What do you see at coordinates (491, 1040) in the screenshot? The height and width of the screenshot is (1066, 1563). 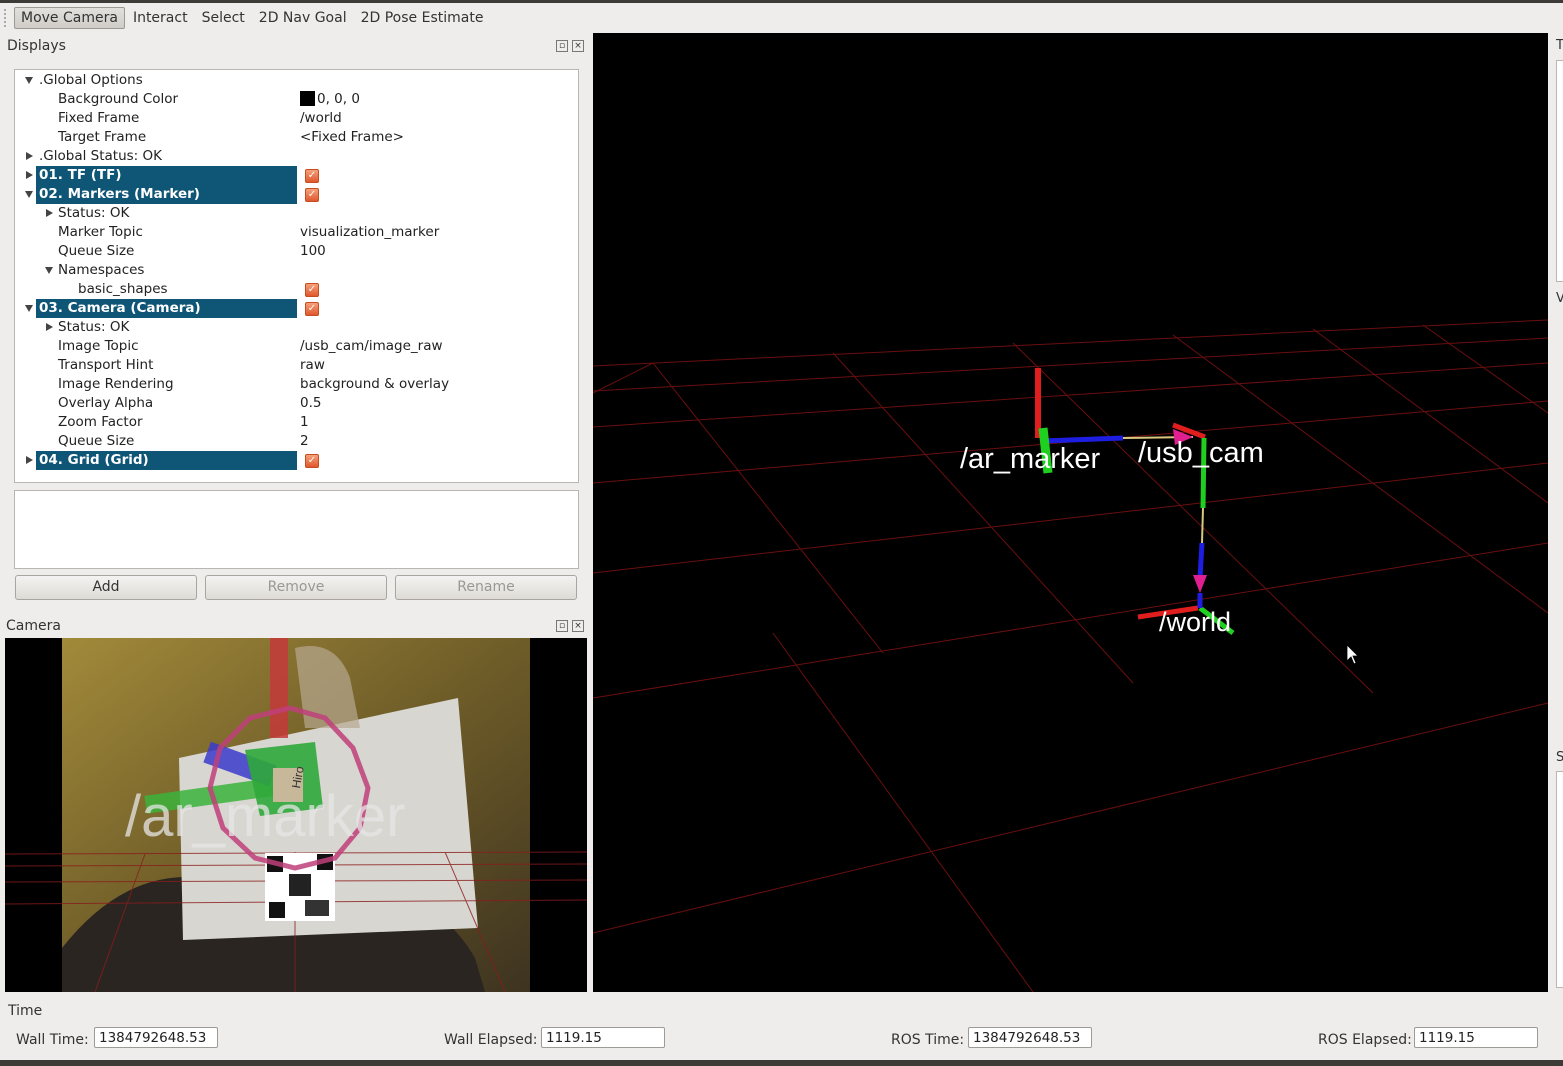 I see `wall-elapsed-label: Wall Elapsed:` at bounding box center [491, 1040].